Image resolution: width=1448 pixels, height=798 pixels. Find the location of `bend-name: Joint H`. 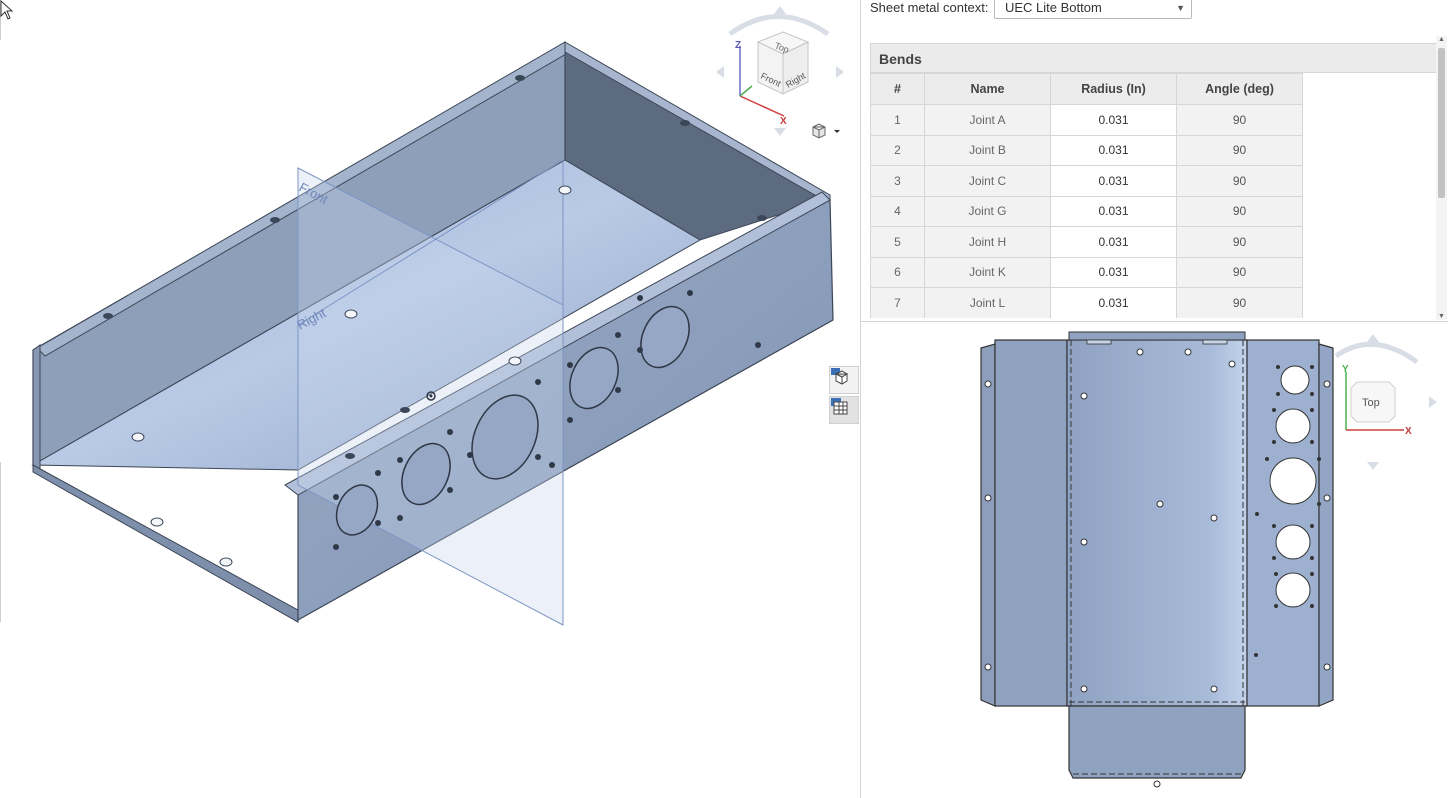

bend-name: Joint H is located at coordinates (987, 242).